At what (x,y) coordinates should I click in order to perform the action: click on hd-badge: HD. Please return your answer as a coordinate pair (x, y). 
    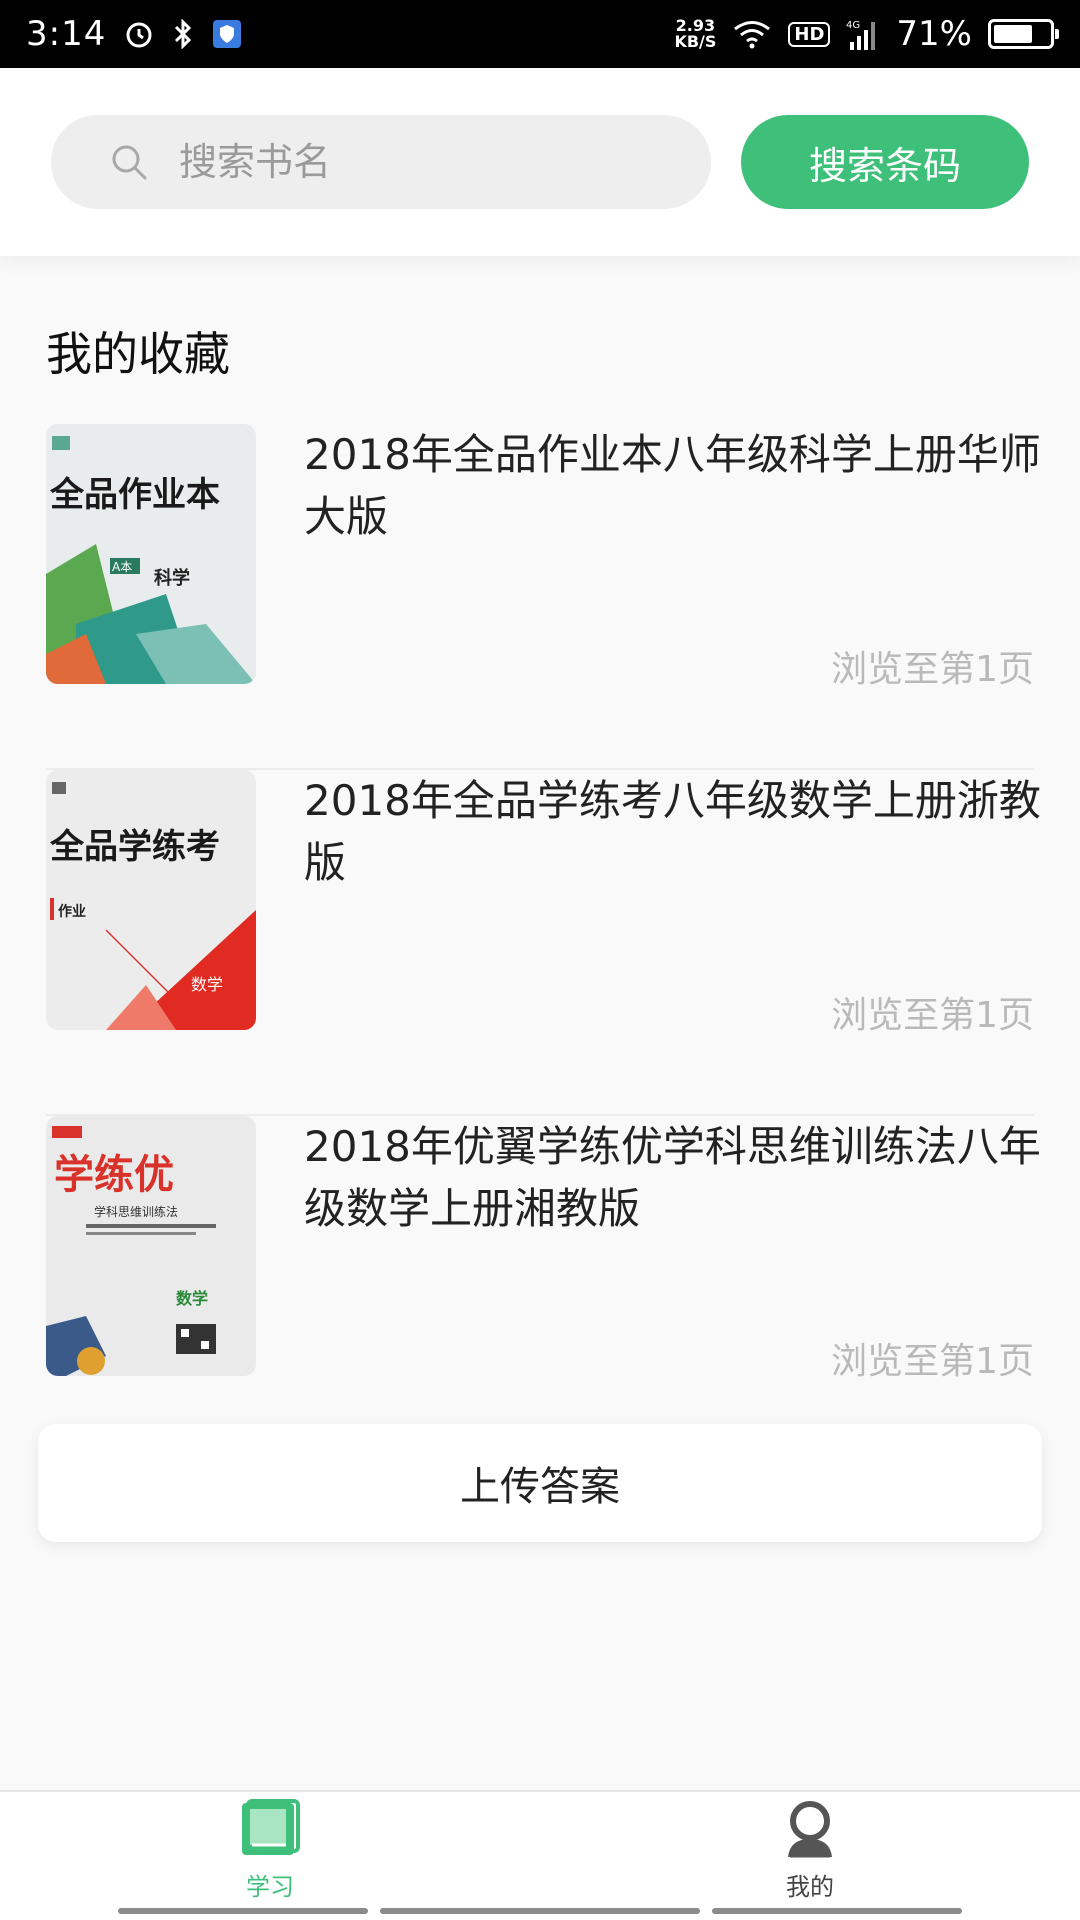
    Looking at the image, I should click on (809, 34).